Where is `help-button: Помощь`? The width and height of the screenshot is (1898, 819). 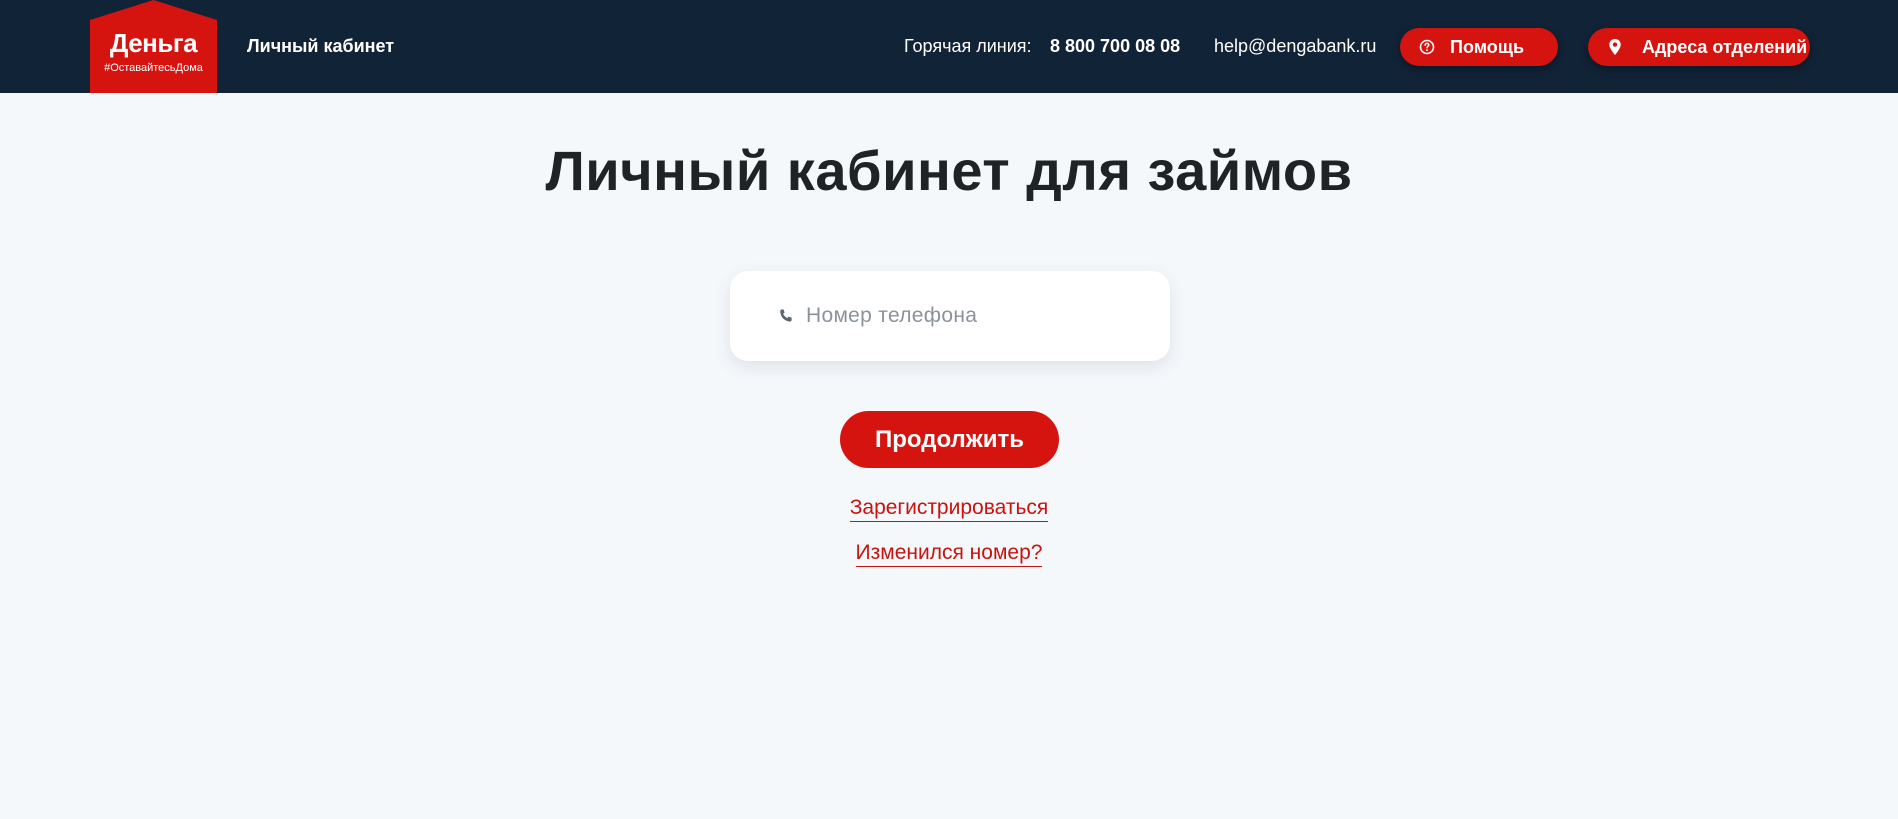
help-button: Помощь is located at coordinates (1479, 47).